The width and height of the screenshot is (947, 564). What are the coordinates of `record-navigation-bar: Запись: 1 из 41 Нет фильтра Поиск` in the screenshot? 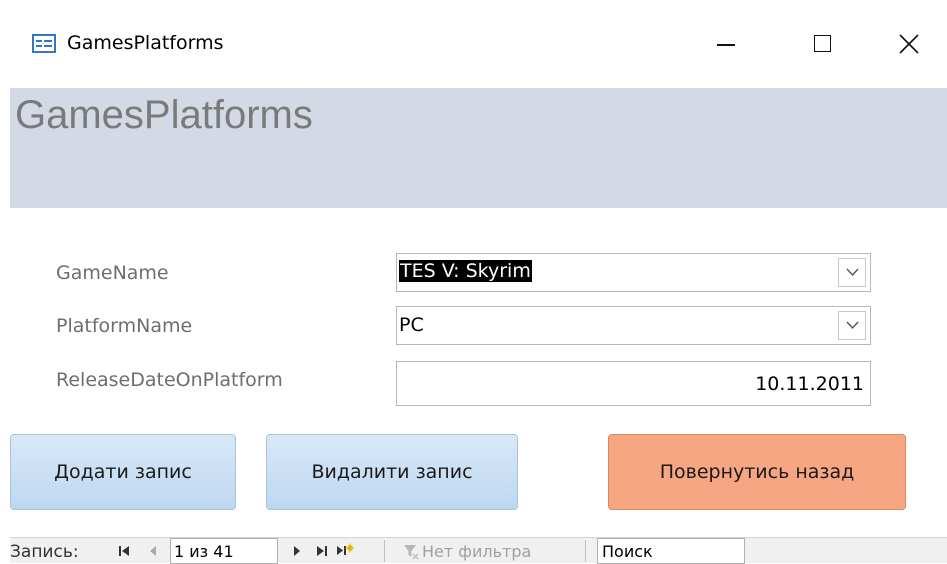 It's located at (478, 550).